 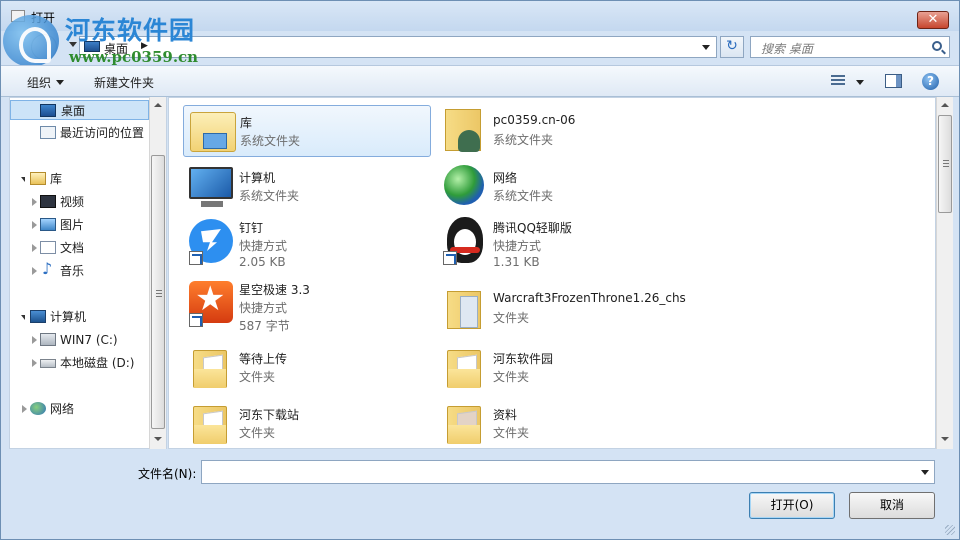 What do you see at coordinates (307, 242) in the screenshot?
I see `file-item: 钉钉 快捷方式 2.05 KB` at bounding box center [307, 242].